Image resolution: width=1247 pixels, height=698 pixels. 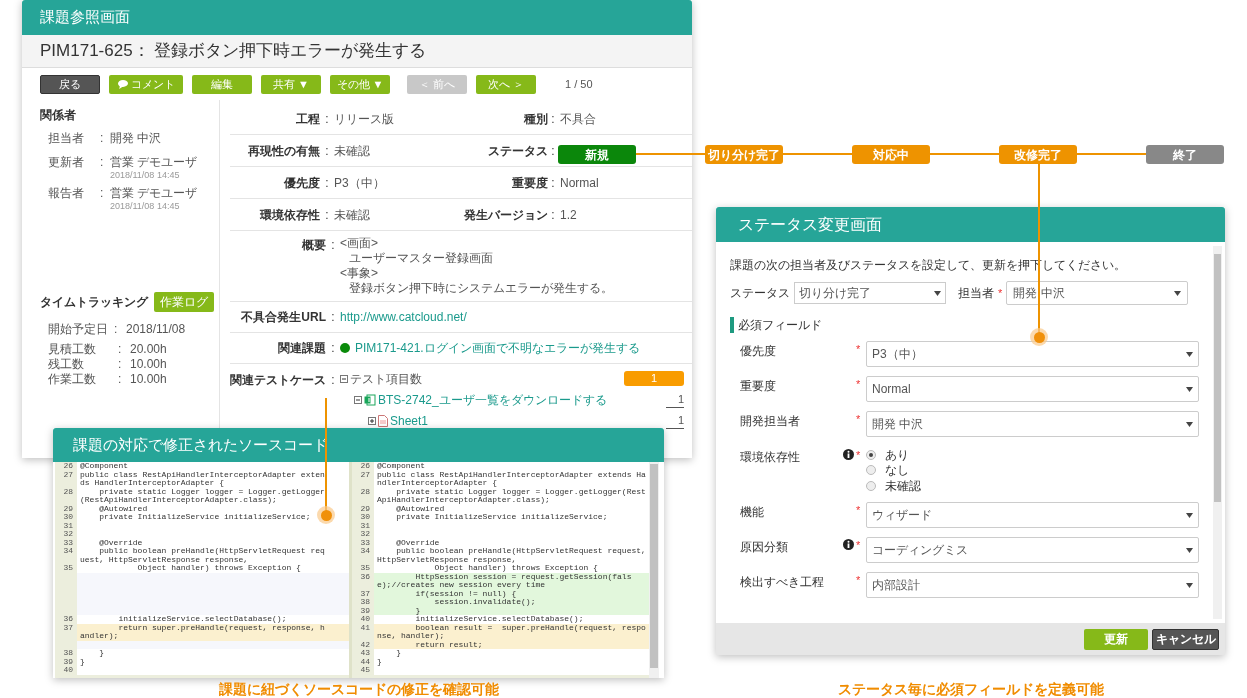 I want to click on field-label: 原因分類, so click(x=764, y=547).